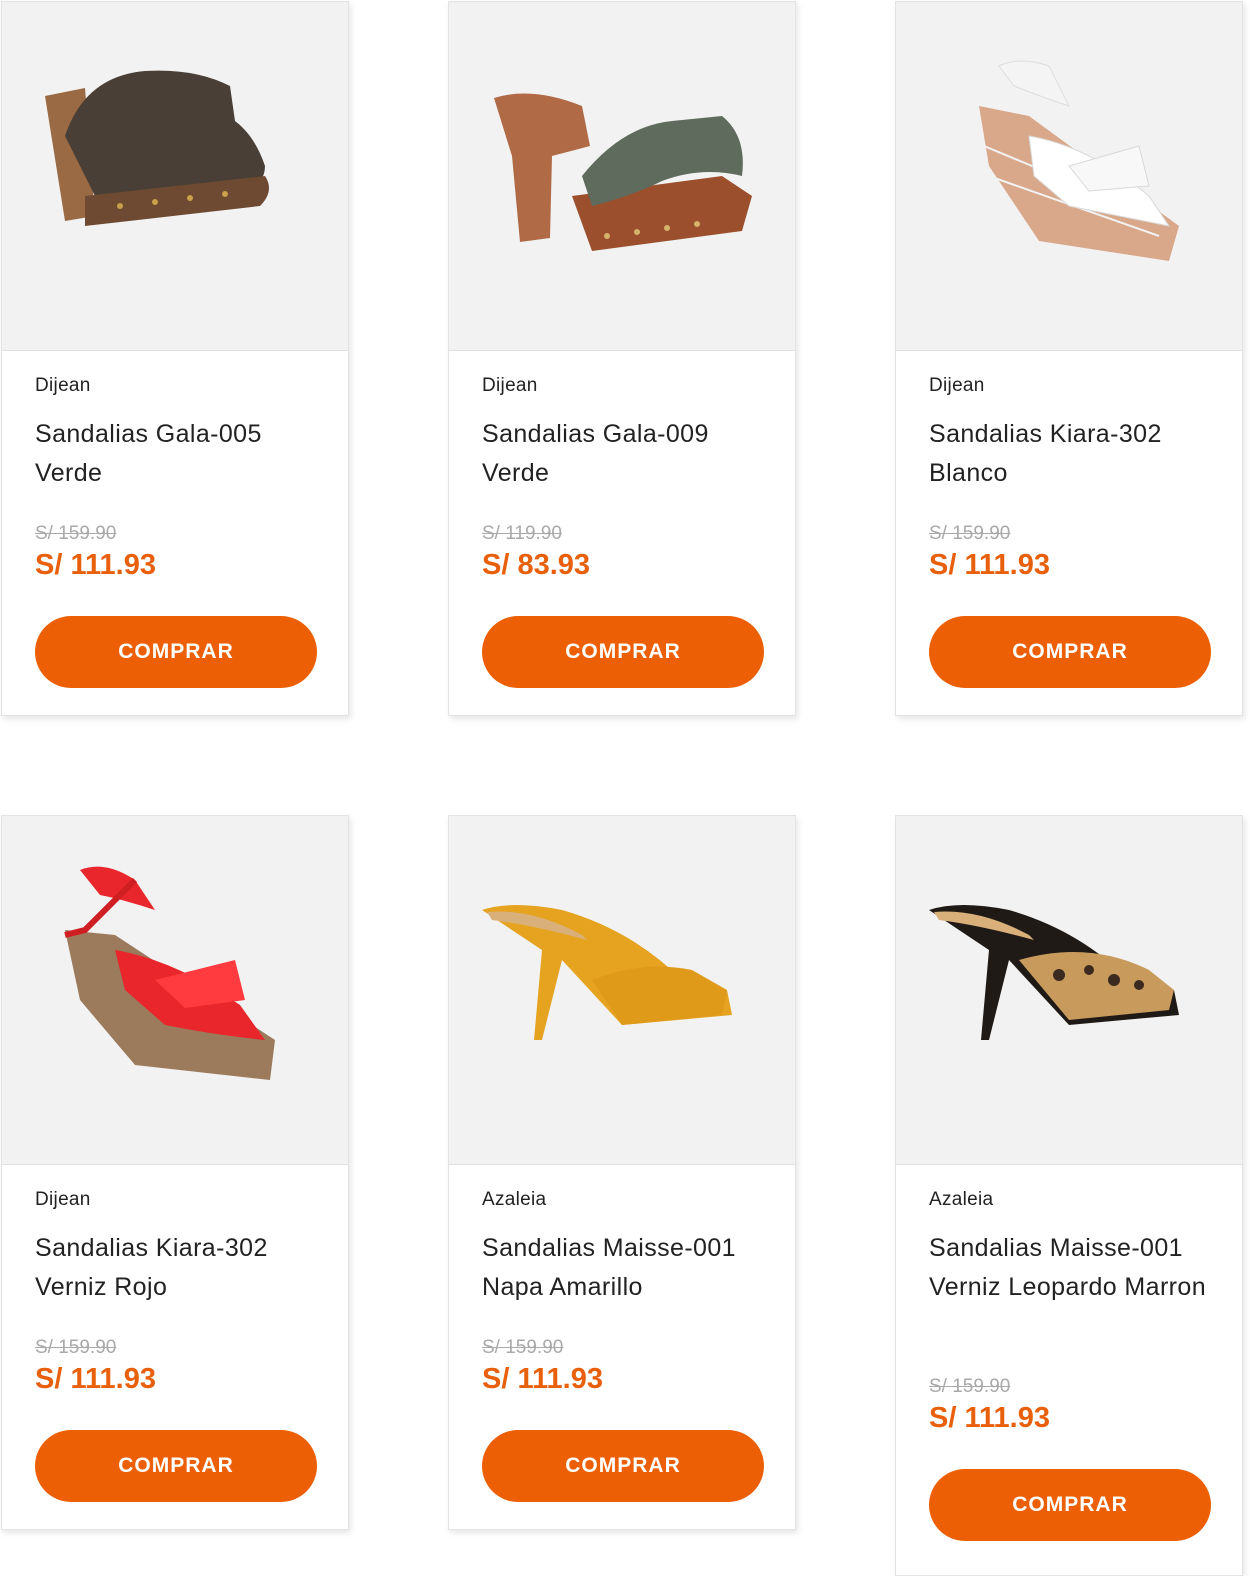 Image resolution: width=1250 pixels, height=1576 pixels. I want to click on product-name: Sandalias Maisse-001 Napa Amarillo, so click(622, 1268).